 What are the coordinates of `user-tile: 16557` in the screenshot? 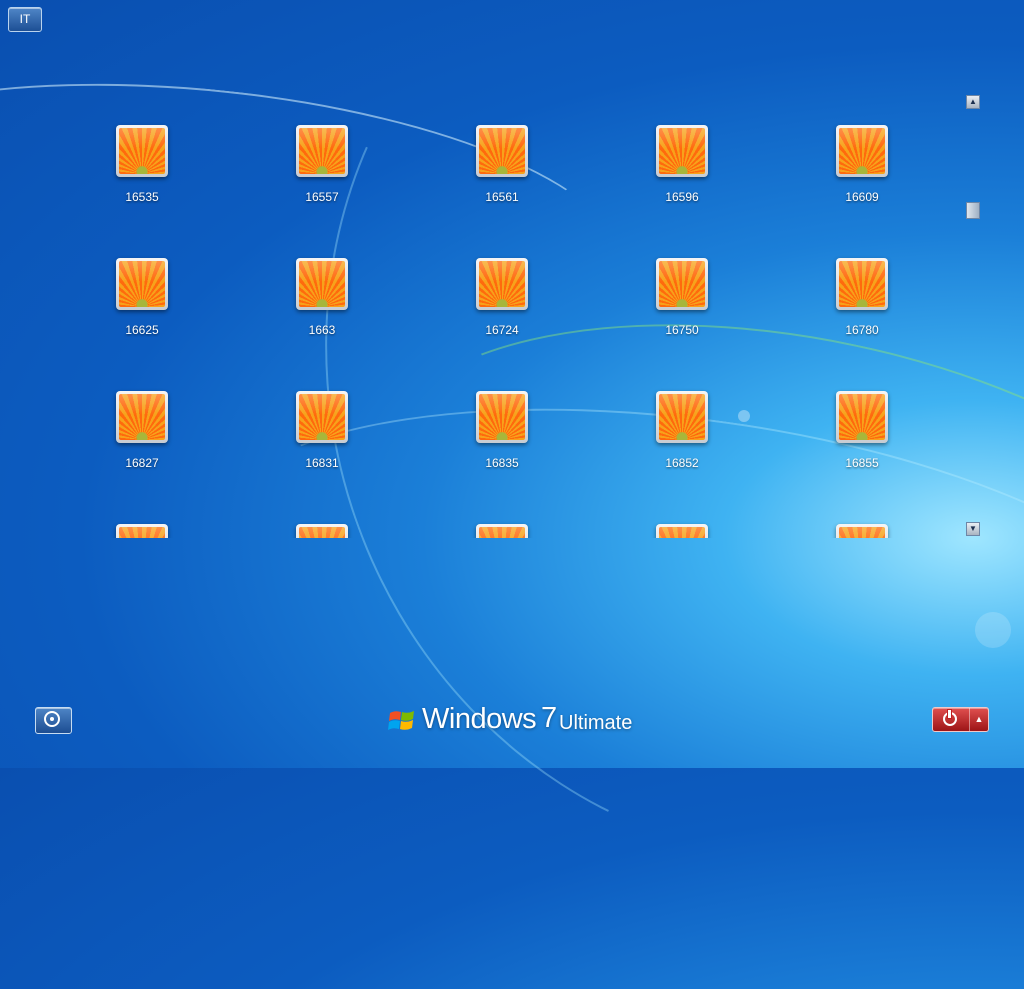 It's located at (322, 164).